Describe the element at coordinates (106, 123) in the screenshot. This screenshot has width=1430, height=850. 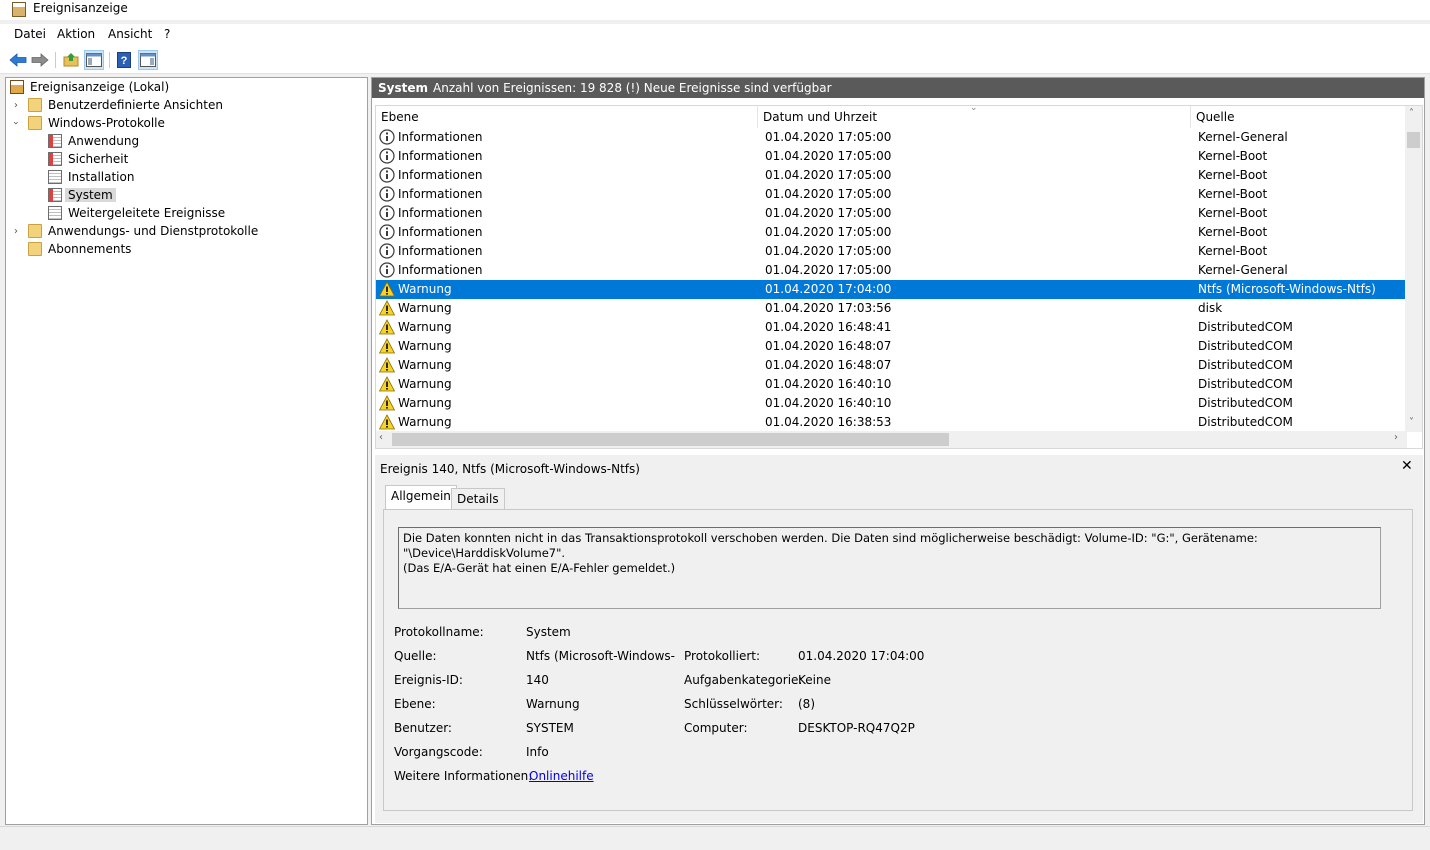
I see `tree-item-label: Windows-Protokolle` at that location.